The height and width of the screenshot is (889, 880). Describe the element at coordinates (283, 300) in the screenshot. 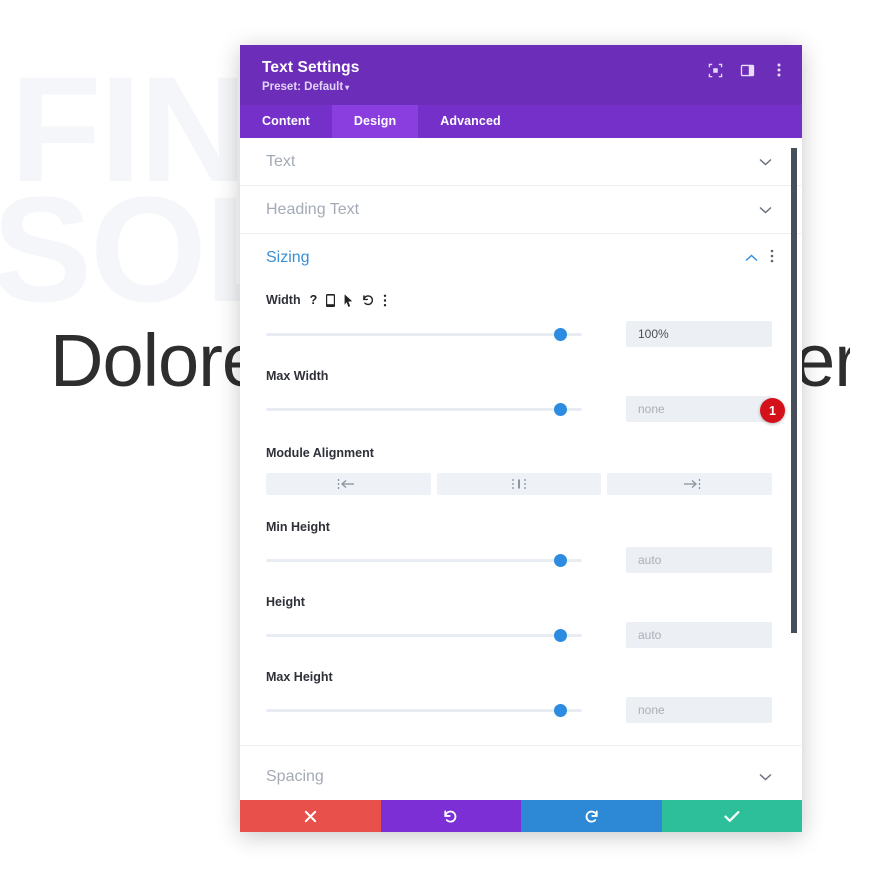

I see `field-label: Width` at that location.